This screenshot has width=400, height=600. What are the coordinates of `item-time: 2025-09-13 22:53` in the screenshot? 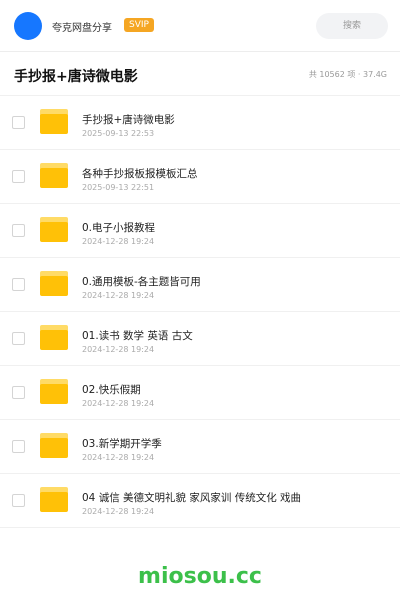 It's located at (118, 133).